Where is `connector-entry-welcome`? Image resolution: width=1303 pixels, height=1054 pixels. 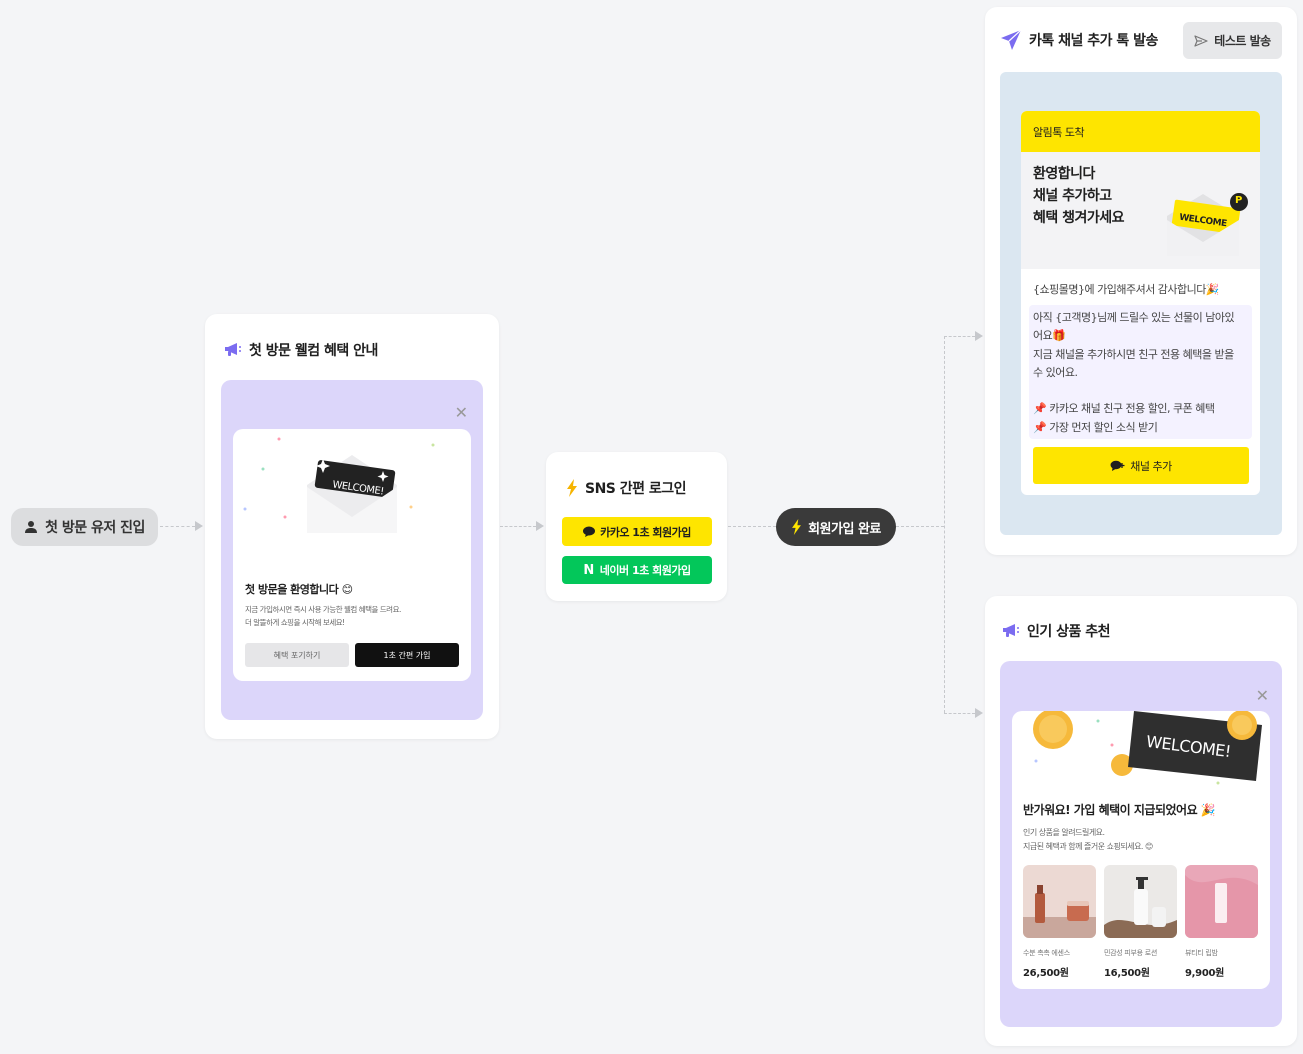
connector-entry-welcome is located at coordinates (177, 526).